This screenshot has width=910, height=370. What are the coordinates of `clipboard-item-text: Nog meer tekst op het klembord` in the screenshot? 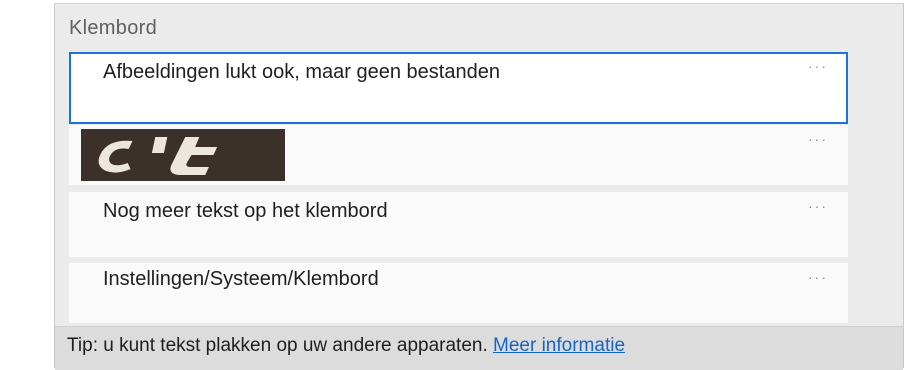 It's located at (245, 211).